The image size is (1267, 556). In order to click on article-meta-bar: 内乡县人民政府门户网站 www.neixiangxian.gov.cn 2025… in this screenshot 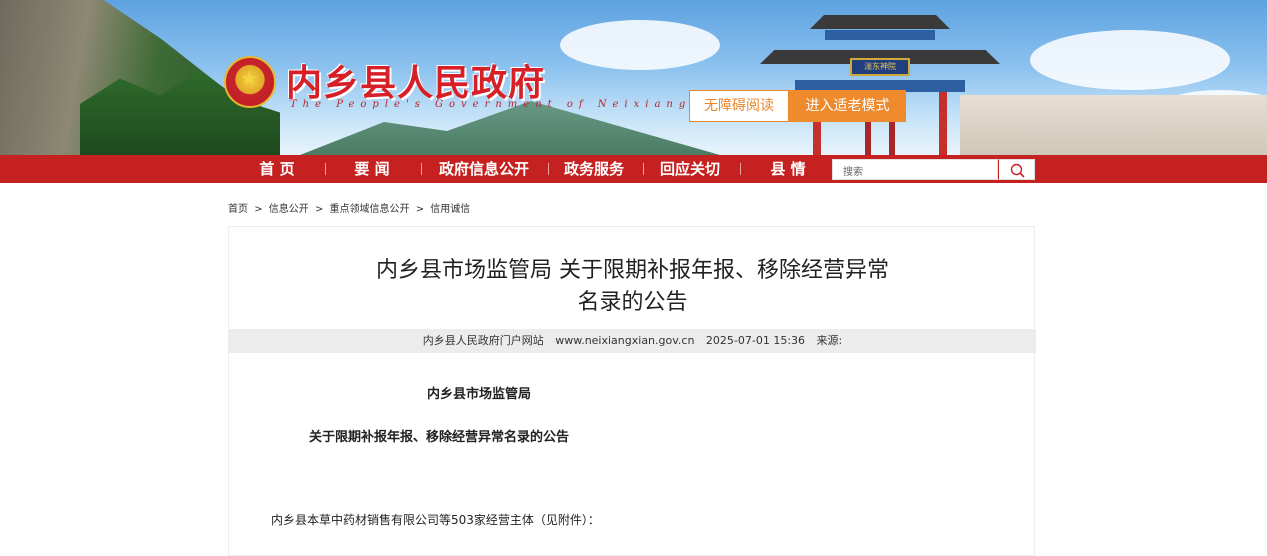, I will do `click(632, 341)`.